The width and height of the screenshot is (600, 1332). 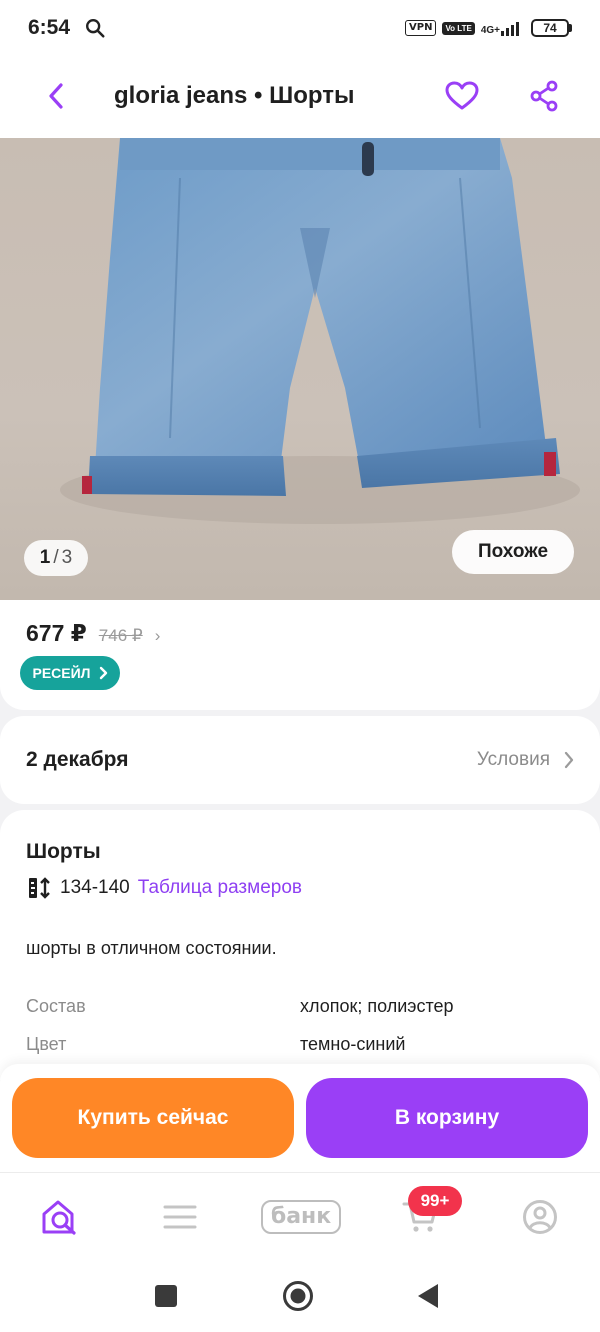 I want to click on size-table-link: Таблица размеров, so click(x=220, y=888).